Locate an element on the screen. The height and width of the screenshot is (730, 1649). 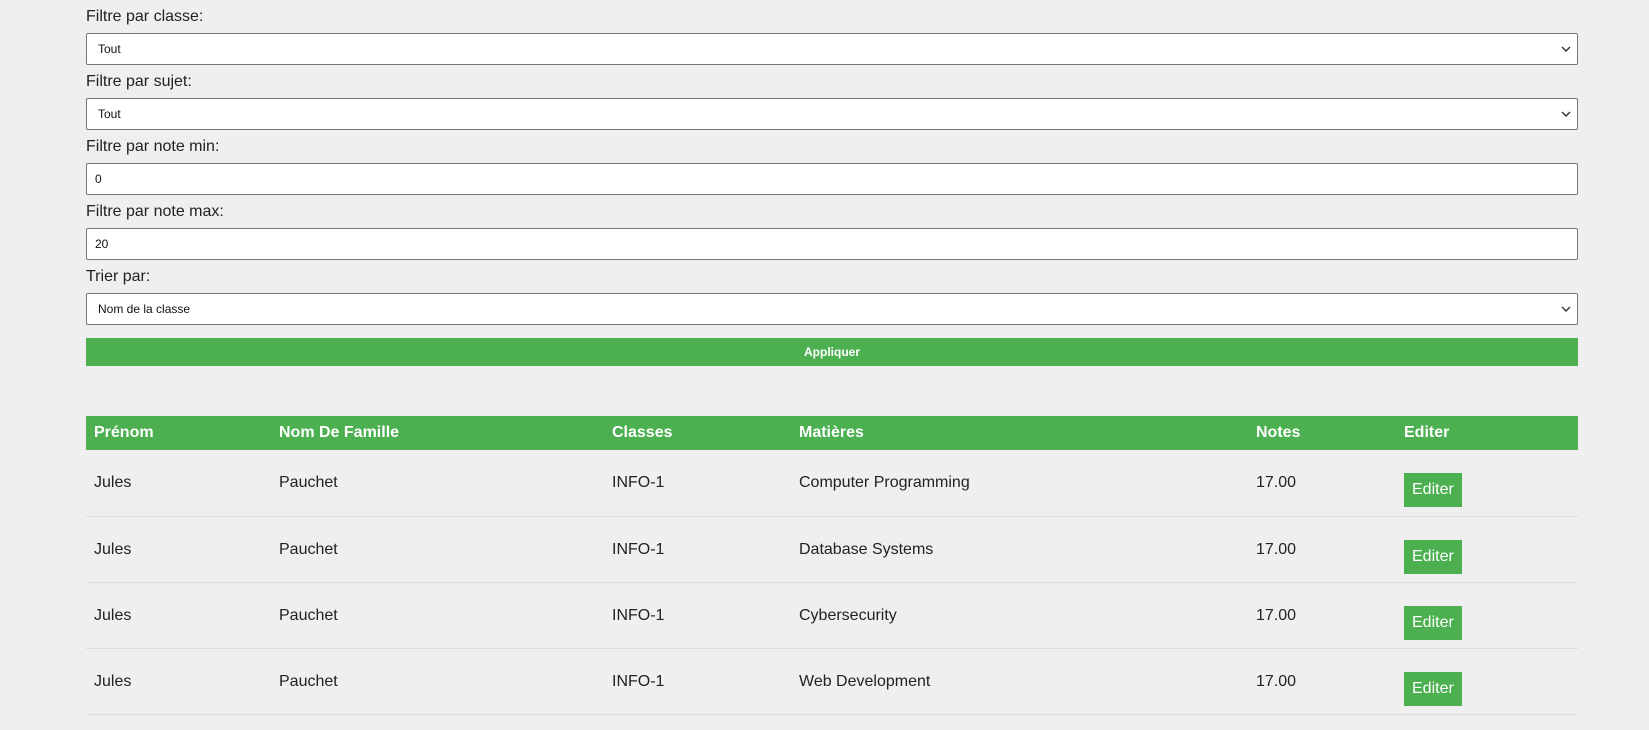
header-classes: Classes is located at coordinates (697, 433).